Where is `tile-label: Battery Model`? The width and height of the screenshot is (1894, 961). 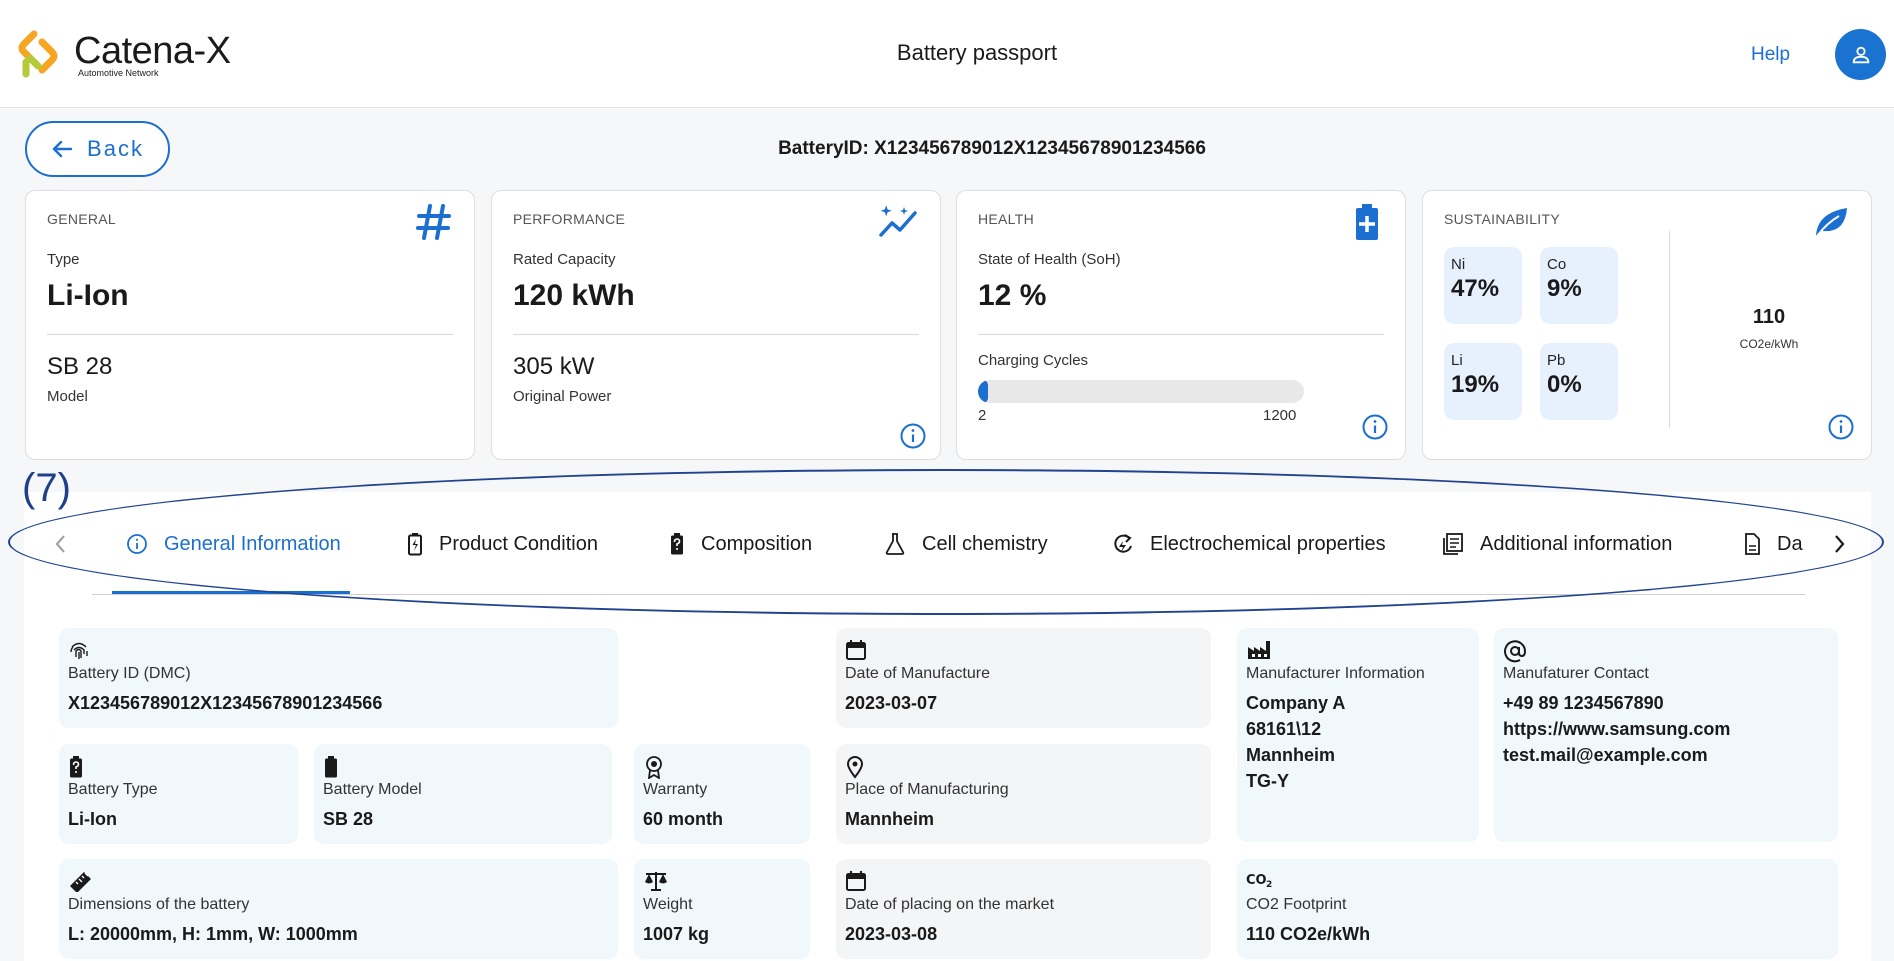 tile-label: Battery Model is located at coordinates (372, 789).